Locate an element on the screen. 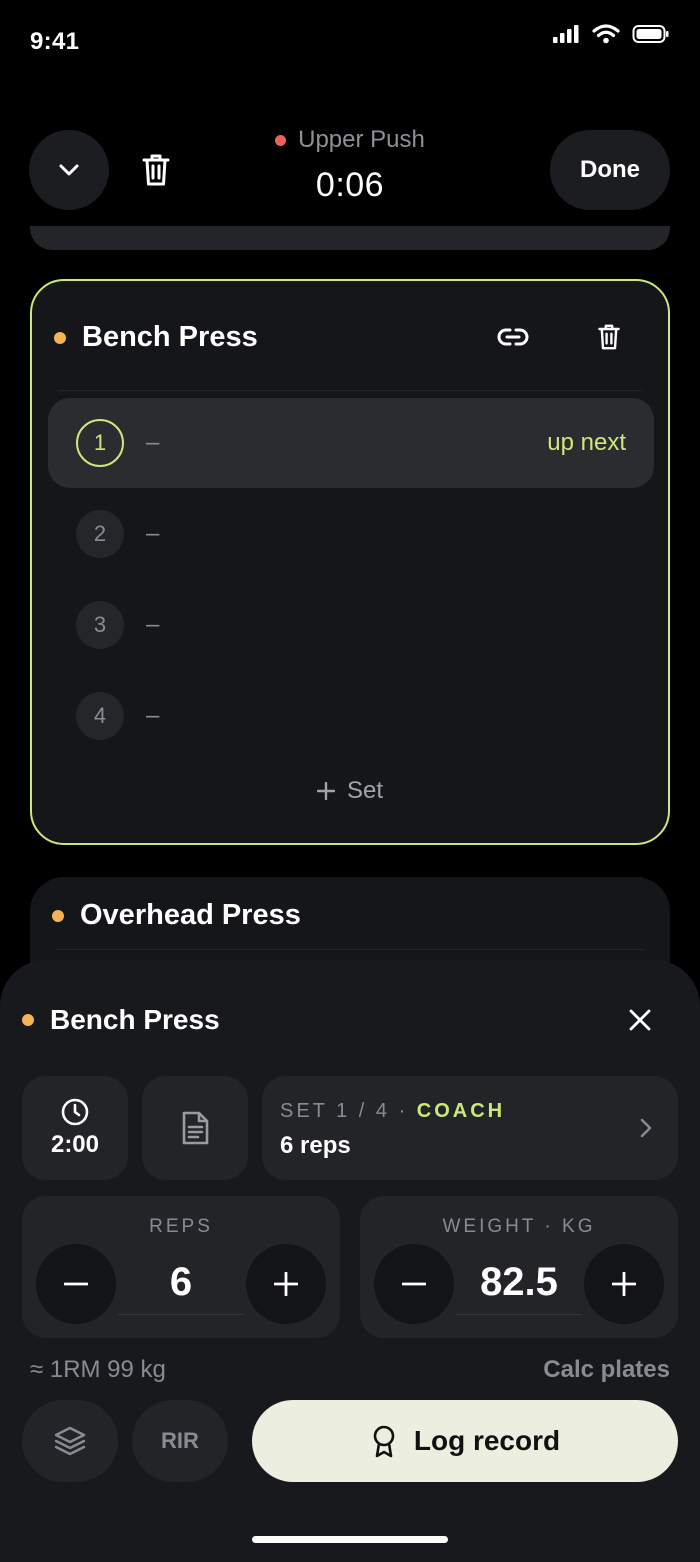 The height and width of the screenshot is (1562, 700). set-info: SET 1 / 4 · is located at coordinates (348, 1111).